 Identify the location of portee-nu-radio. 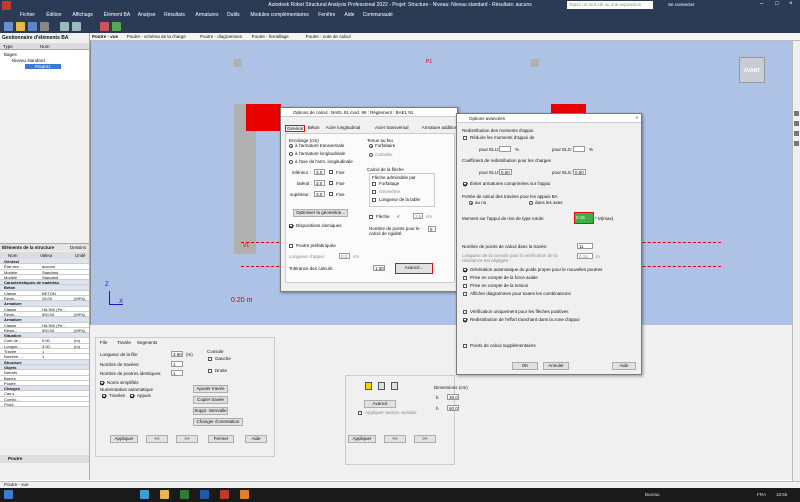
(471, 203).